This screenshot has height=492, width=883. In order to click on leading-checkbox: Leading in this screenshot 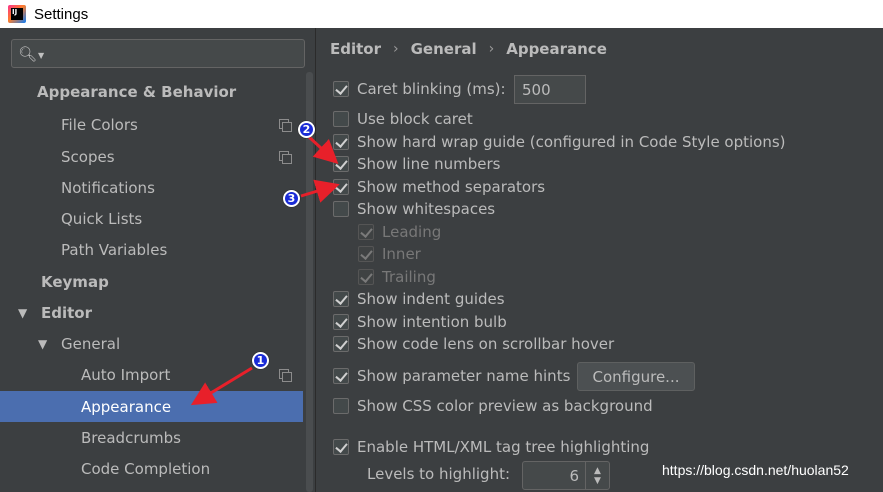, I will do `click(399, 232)`.